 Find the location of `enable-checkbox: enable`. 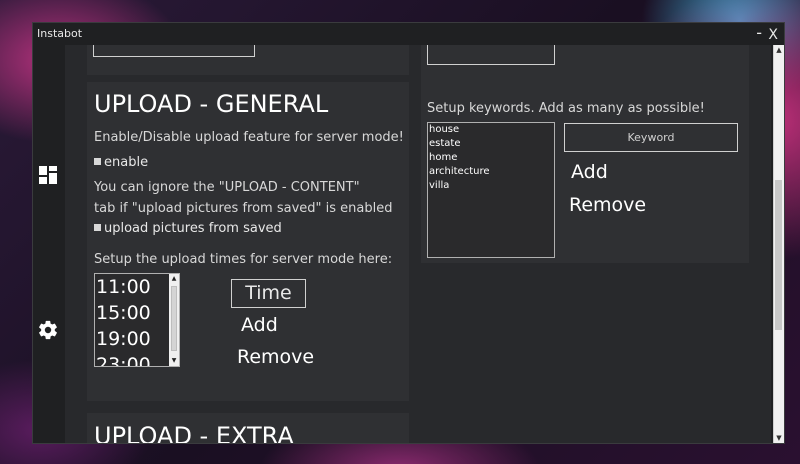

enable-checkbox: enable is located at coordinates (121, 162).